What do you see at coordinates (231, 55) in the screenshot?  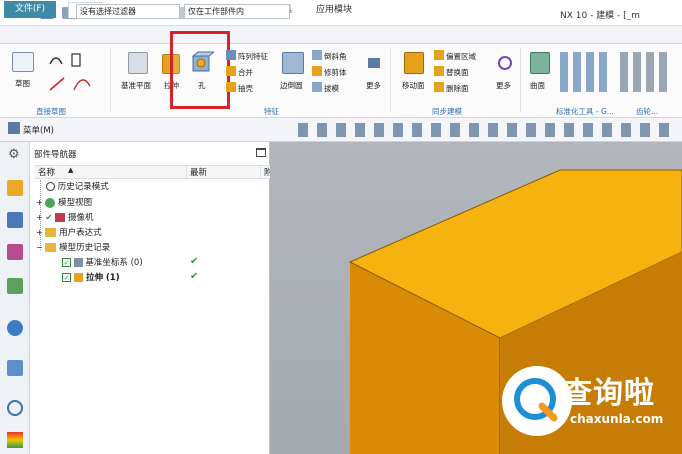 I see `pattern-feature-icon` at bounding box center [231, 55].